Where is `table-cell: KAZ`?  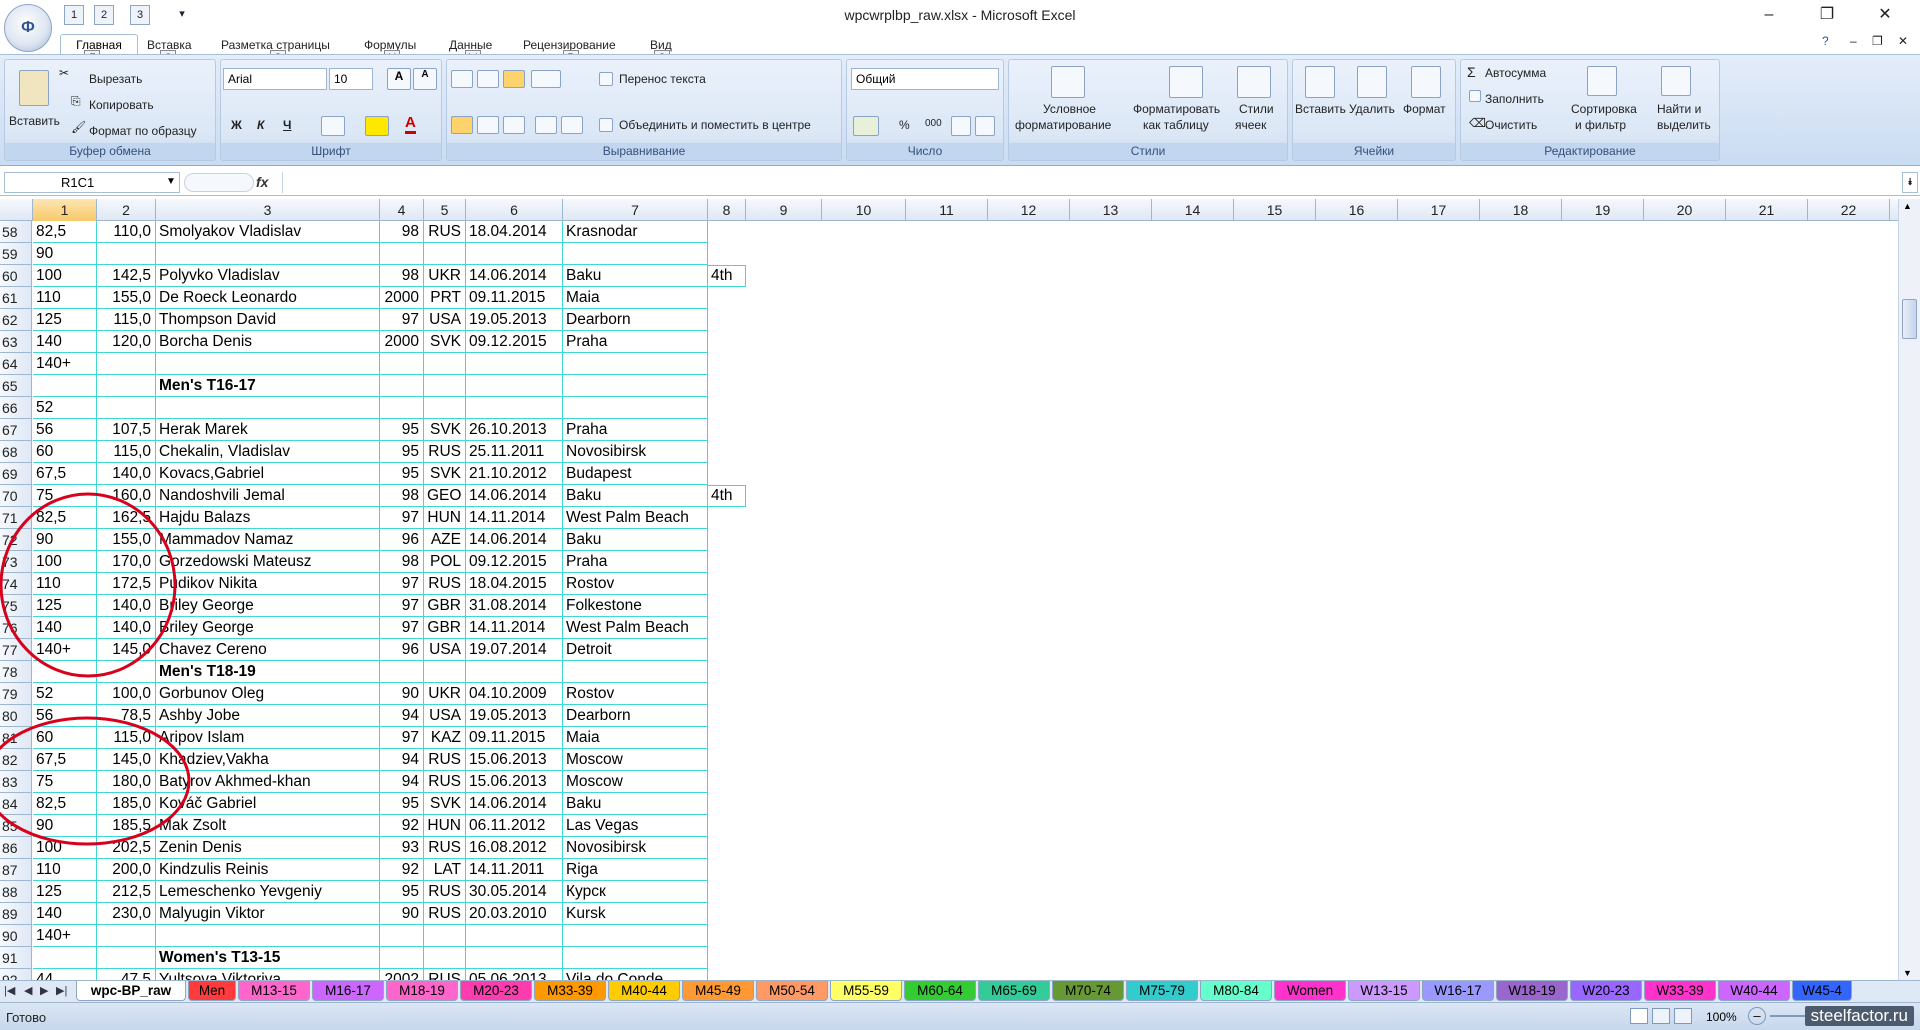 table-cell: KAZ is located at coordinates (445, 738).